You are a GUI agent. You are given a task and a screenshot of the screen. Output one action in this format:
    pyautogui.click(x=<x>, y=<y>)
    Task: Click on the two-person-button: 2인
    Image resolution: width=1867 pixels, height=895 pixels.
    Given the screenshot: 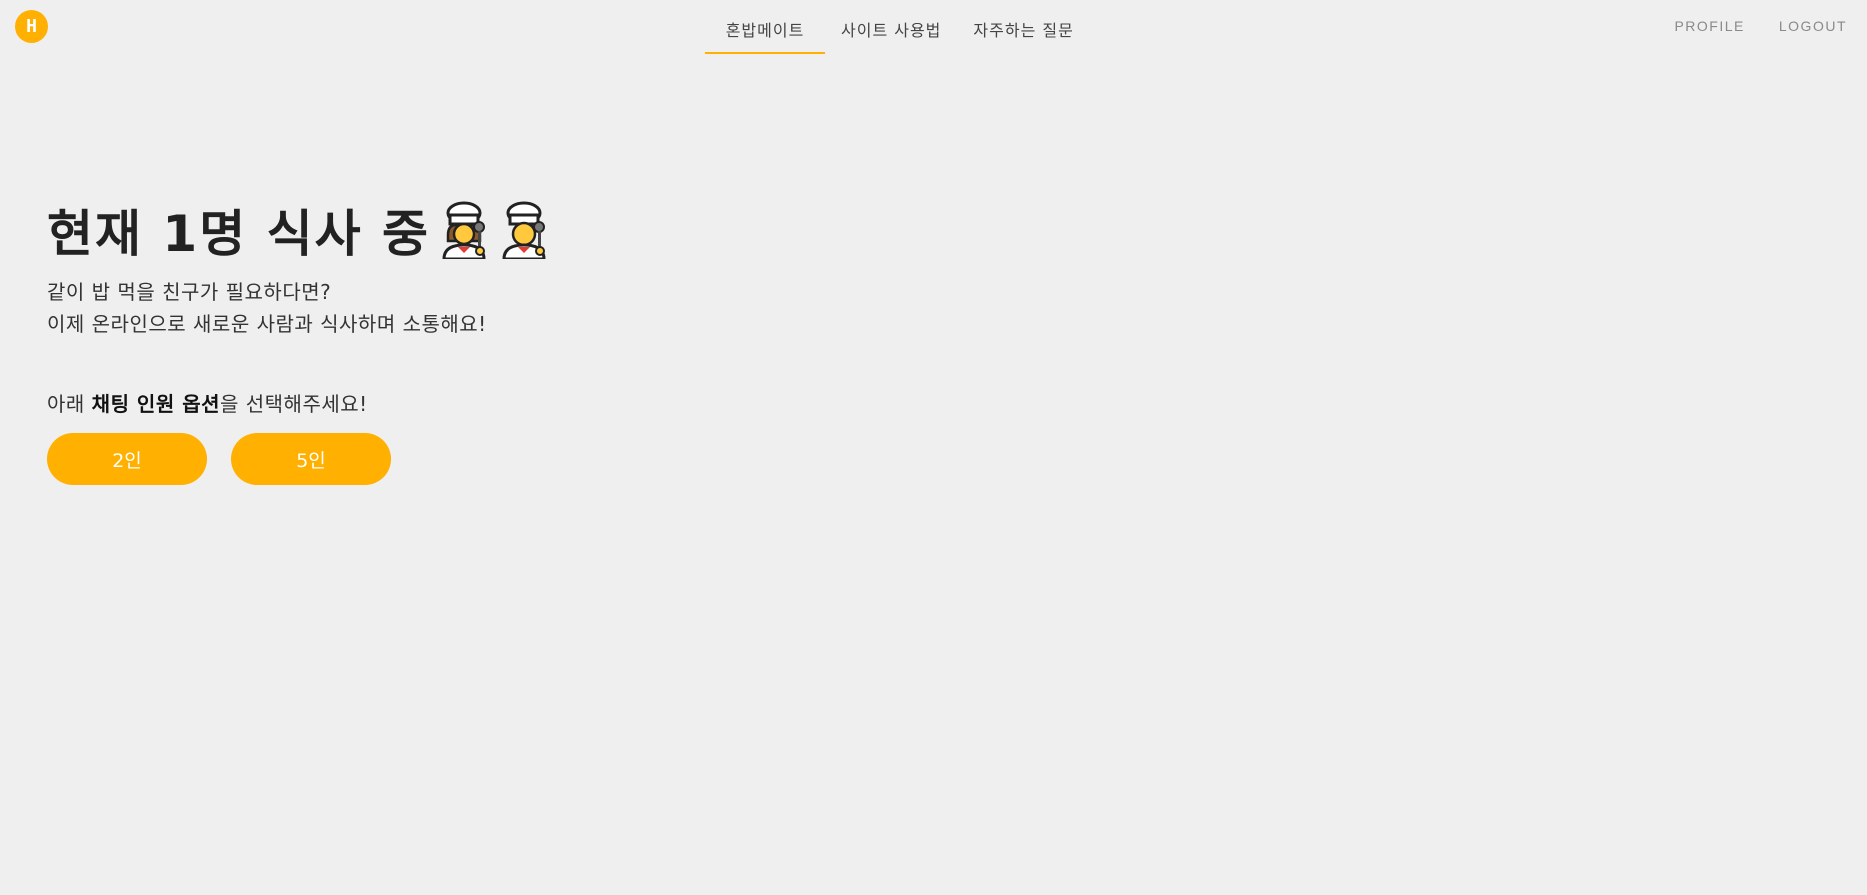 What is the action you would take?
    pyautogui.click(x=127, y=459)
    